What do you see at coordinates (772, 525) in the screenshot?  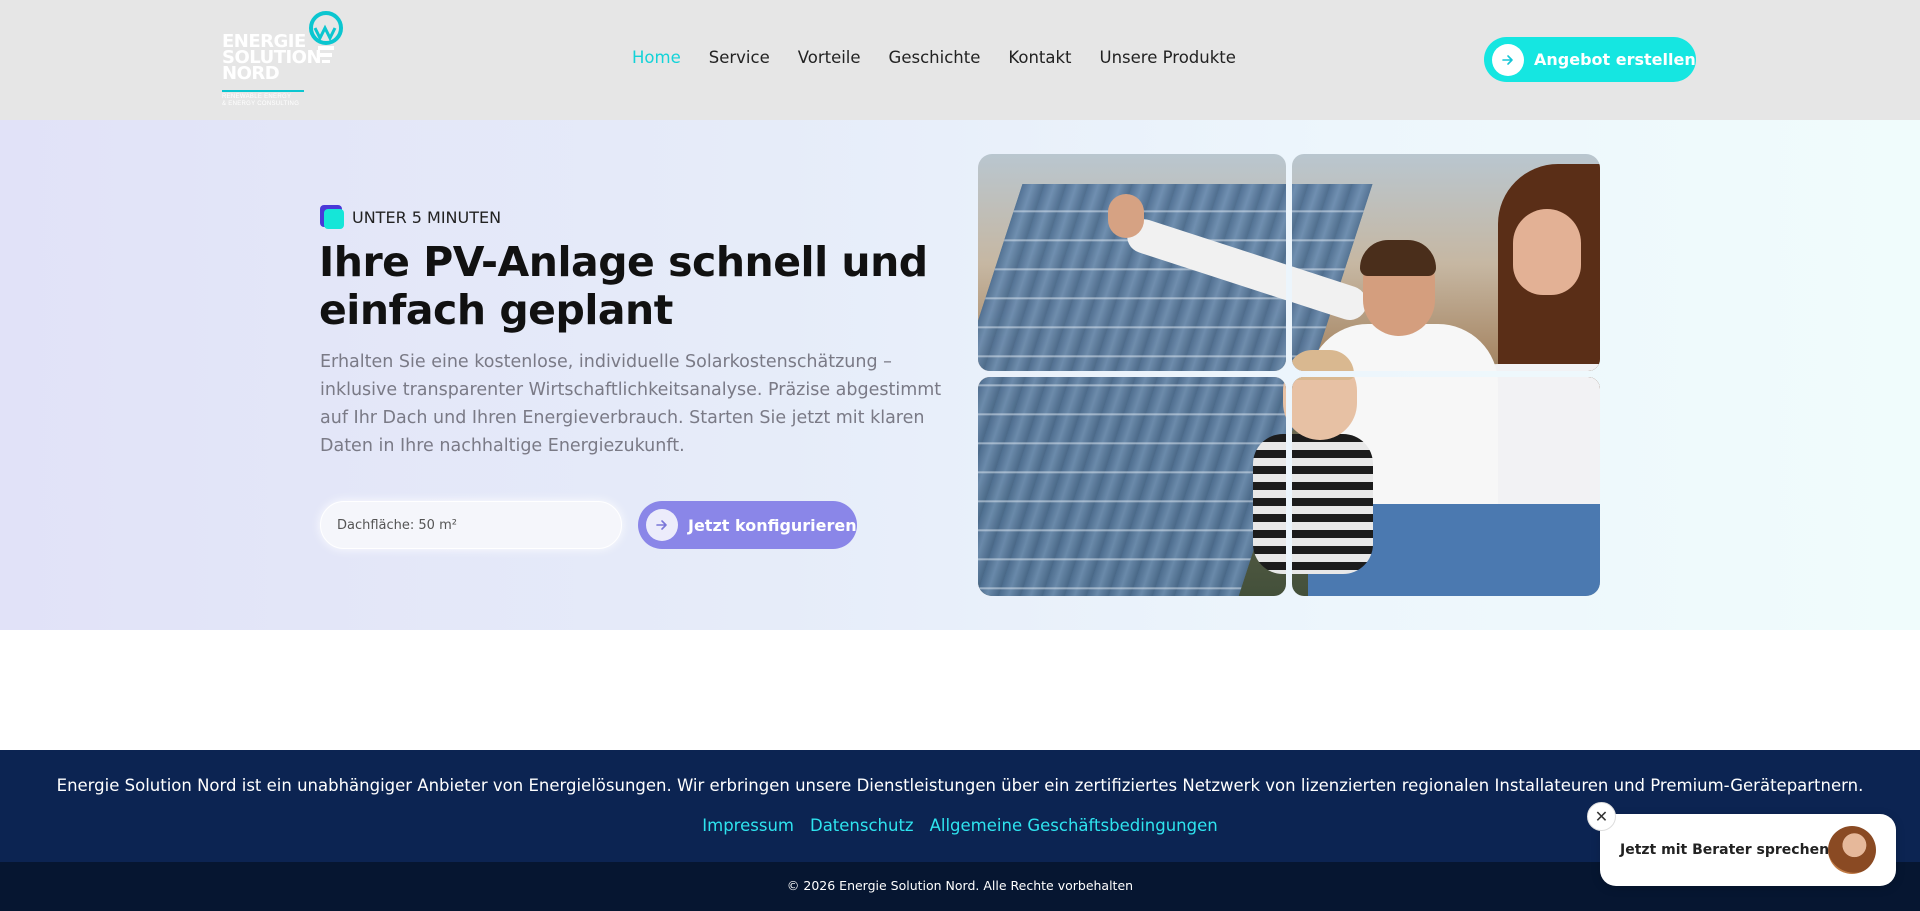 I see `configure-now-label: Jetzt konfigurieren` at bounding box center [772, 525].